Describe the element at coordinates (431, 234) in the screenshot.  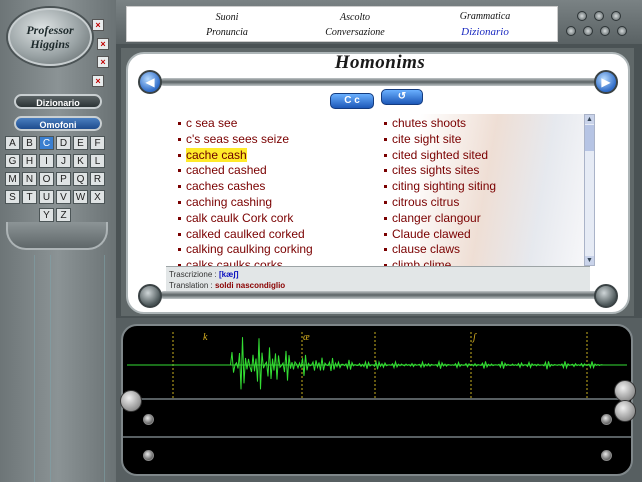
I see `homonym-item: Claude clawed` at that location.